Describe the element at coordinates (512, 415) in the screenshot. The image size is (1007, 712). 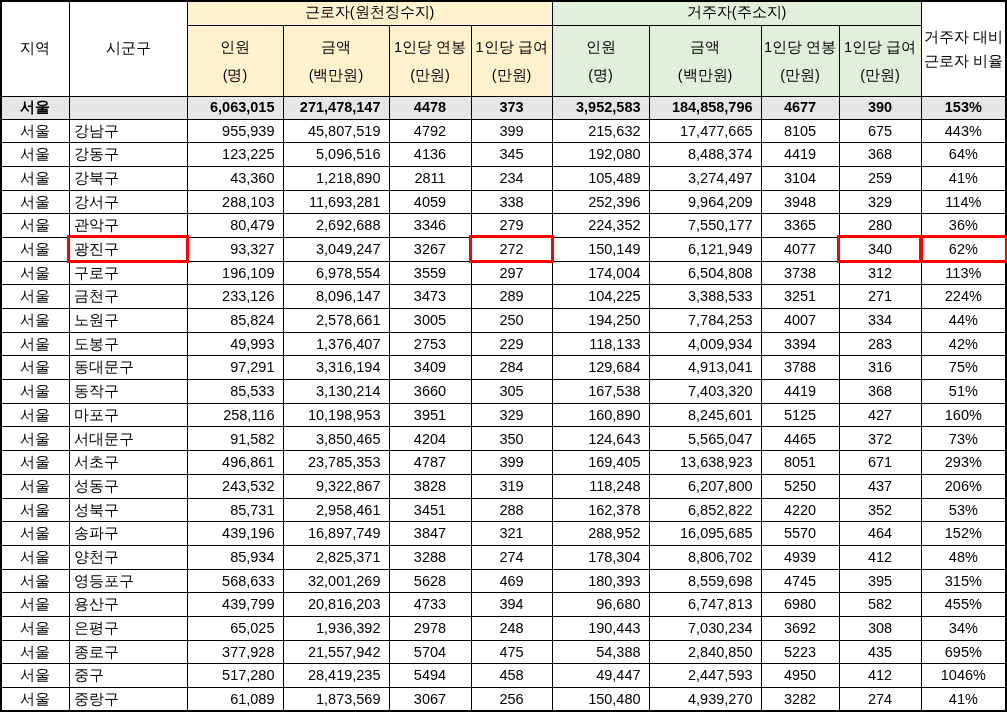
I see `table-cell: 329` at that location.